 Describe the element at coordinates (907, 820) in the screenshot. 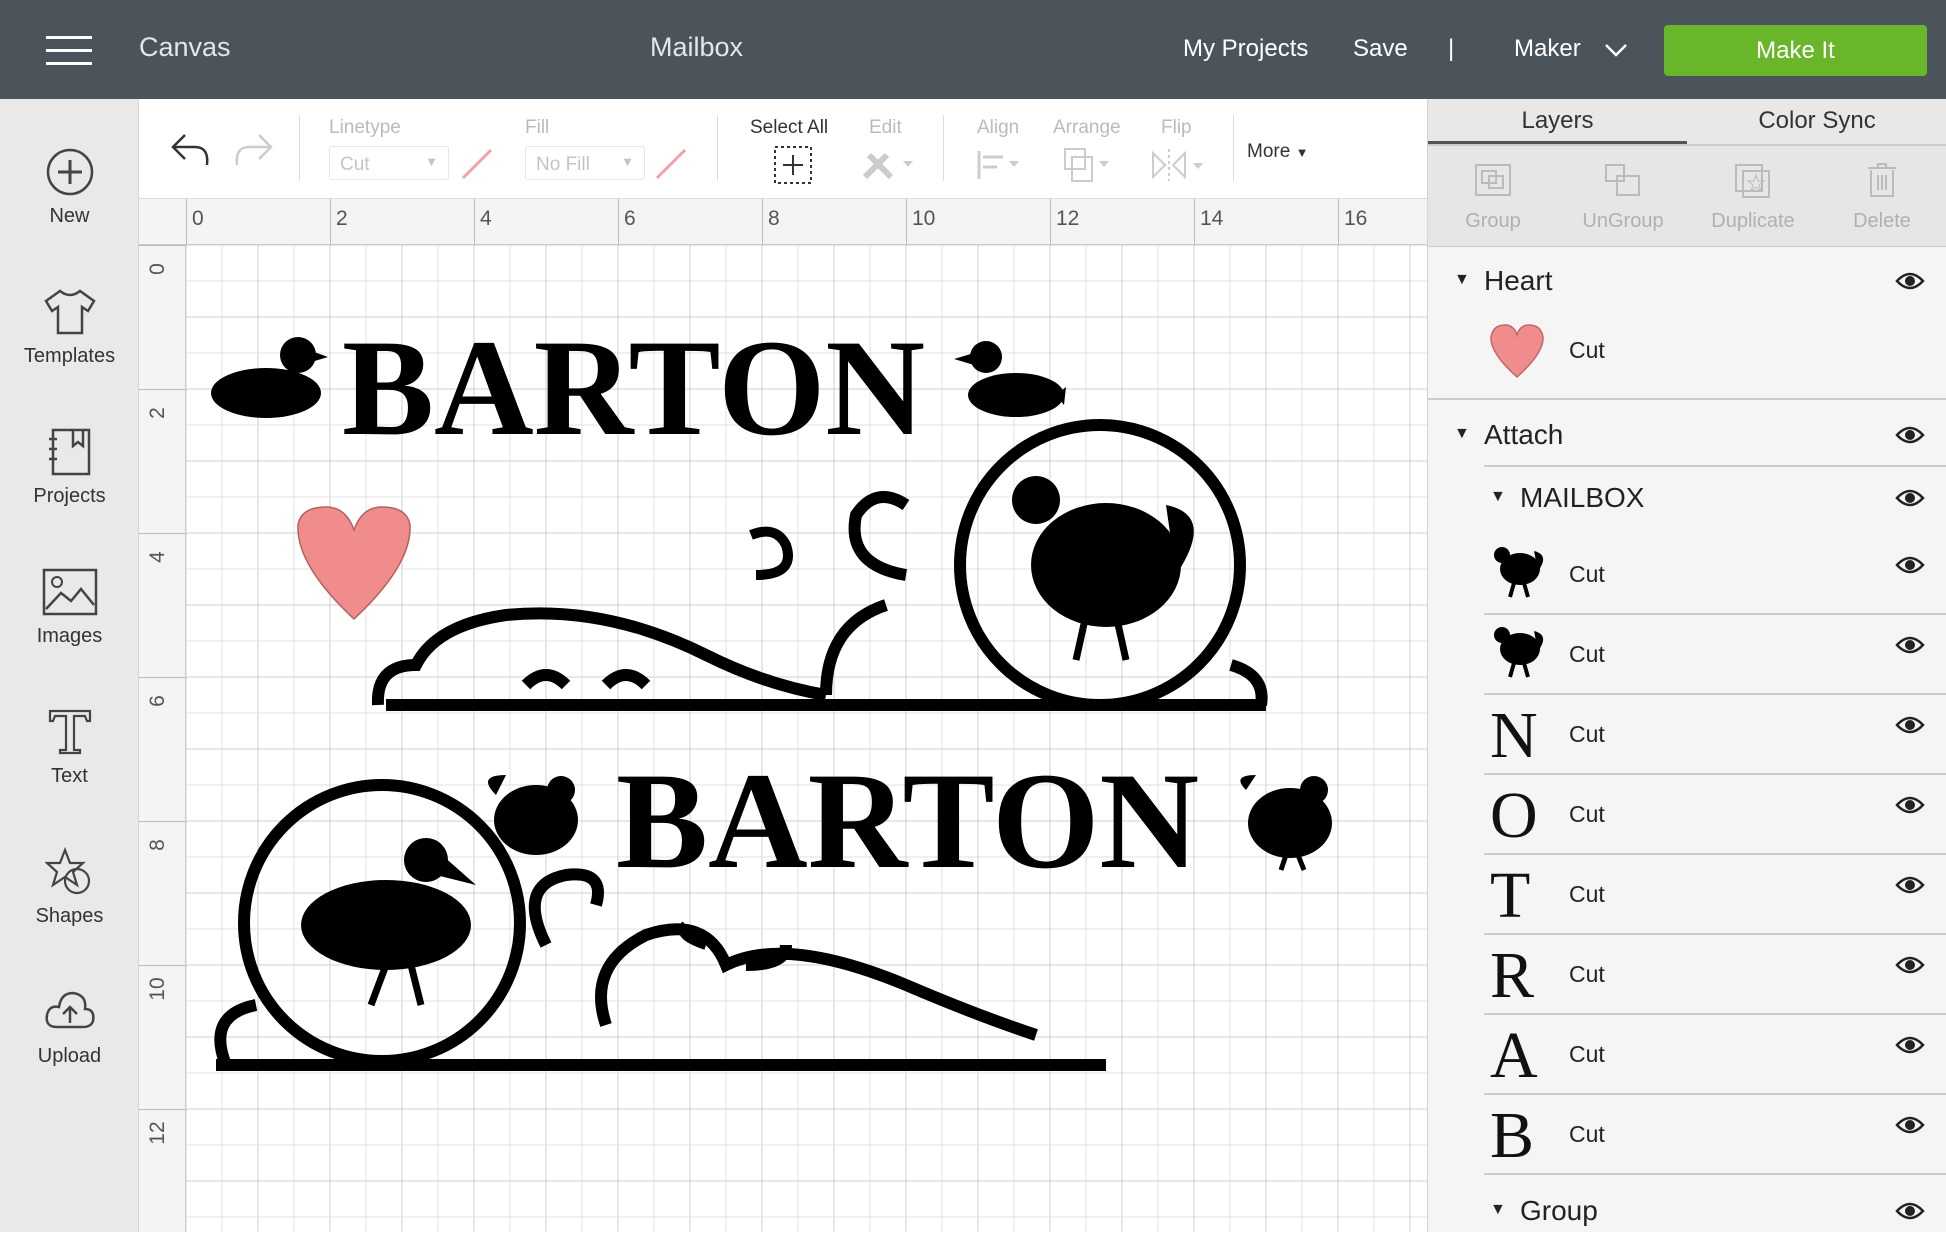

I see `barton-text-bottom: BARTON` at that location.